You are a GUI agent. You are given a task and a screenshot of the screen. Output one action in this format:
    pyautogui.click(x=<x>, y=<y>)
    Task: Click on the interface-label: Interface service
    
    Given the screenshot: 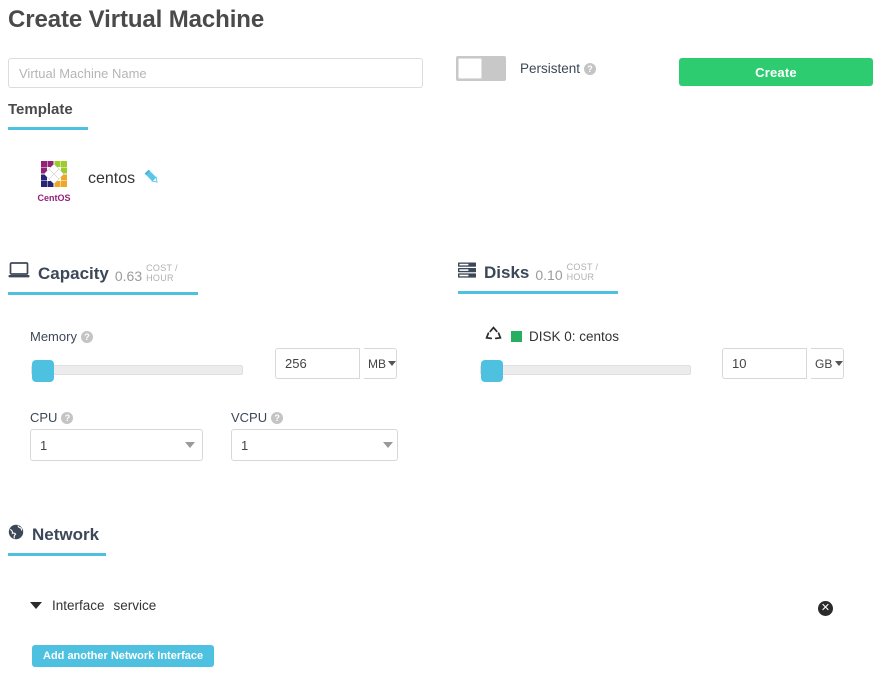 What is the action you would take?
    pyautogui.click(x=104, y=605)
    